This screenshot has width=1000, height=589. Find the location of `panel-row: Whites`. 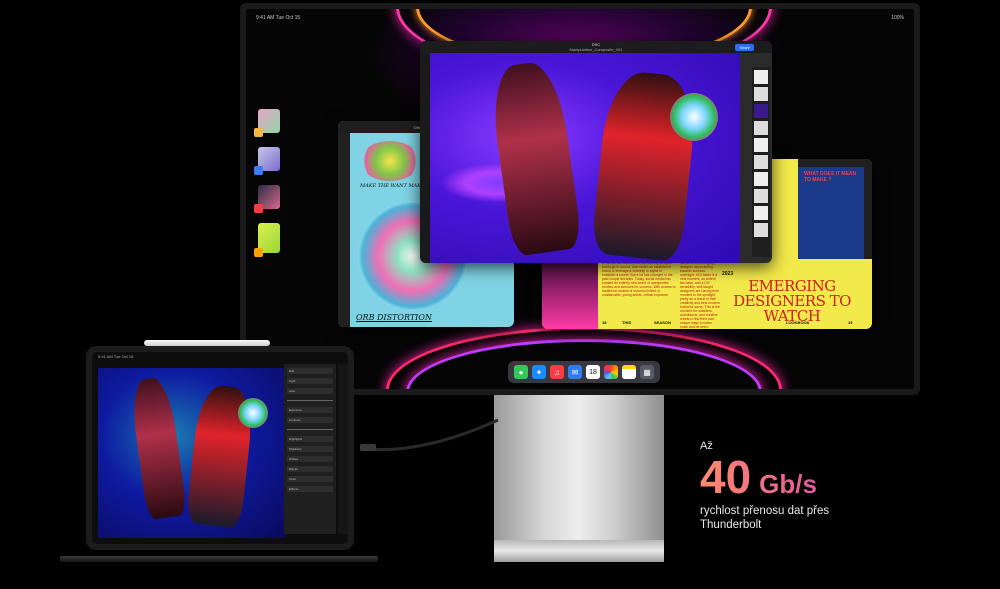

panel-row: Whites is located at coordinates (310, 459).